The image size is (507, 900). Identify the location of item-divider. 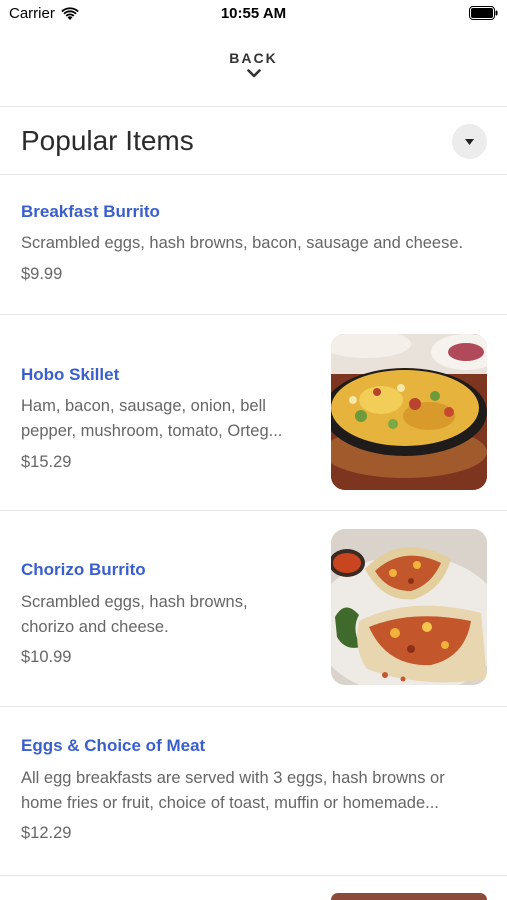
(253, 875).